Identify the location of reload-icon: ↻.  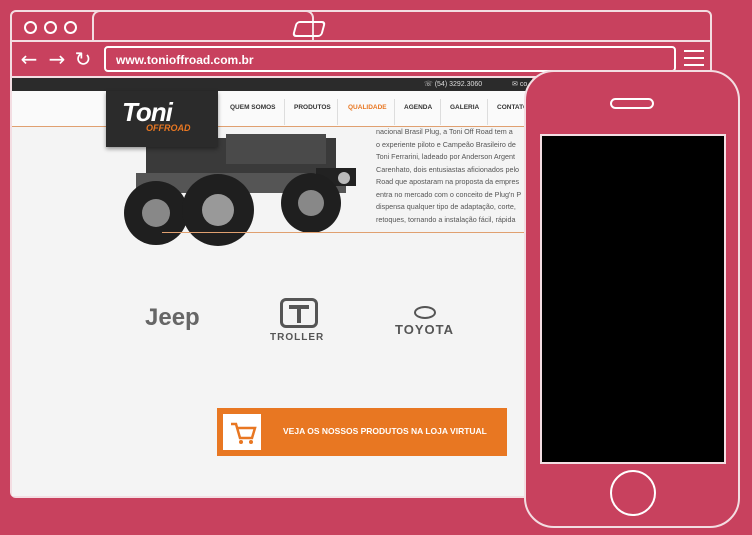
(83, 59).